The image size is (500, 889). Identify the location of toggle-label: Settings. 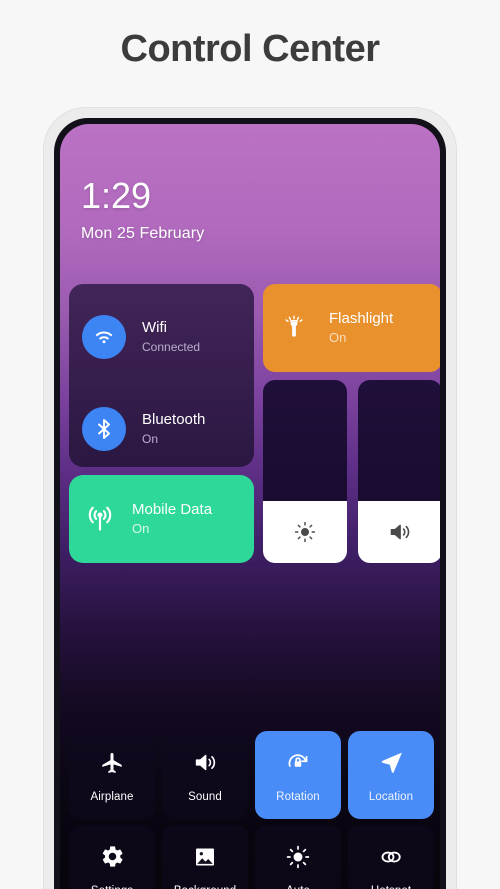
(112, 887).